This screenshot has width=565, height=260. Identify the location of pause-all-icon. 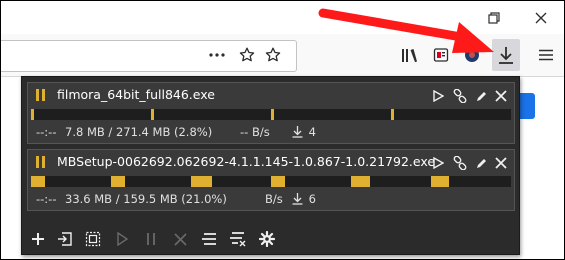
(151, 239).